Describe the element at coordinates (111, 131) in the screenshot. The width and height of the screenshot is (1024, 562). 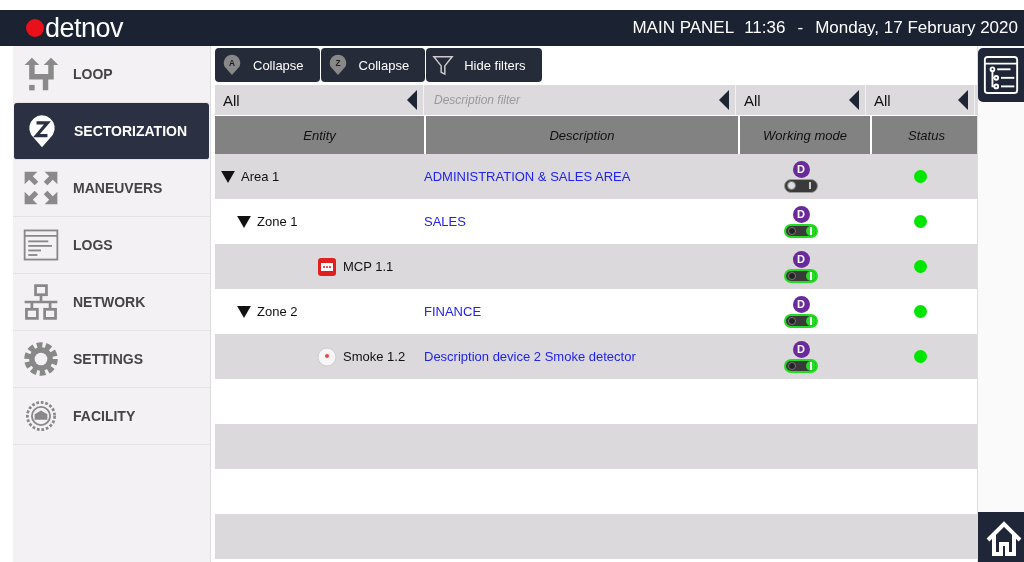
I see `sidebar-item: SECTORIZATION` at that location.